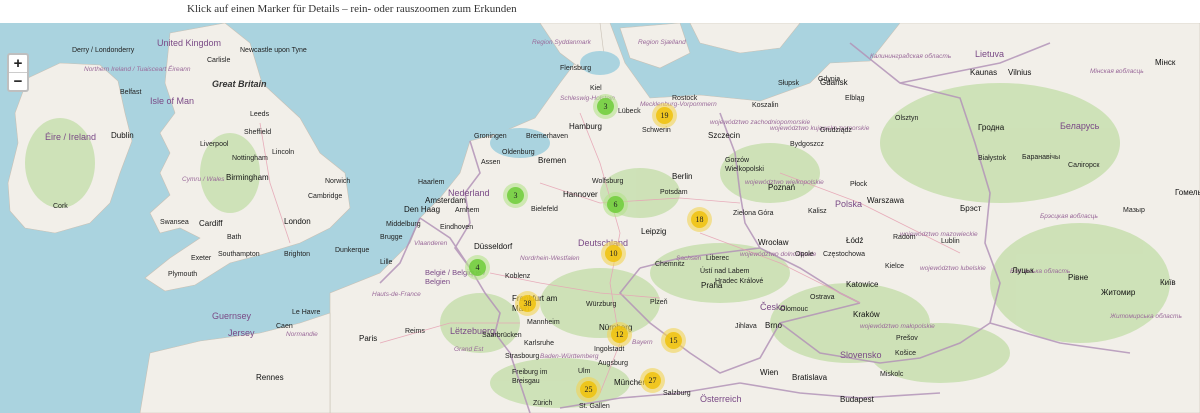 This screenshot has height=413, width=1200. What do you see at coordinates (642, 342) in the screenshot?
I see `label-bayern: Bayern` at bounding box center [642, 342].